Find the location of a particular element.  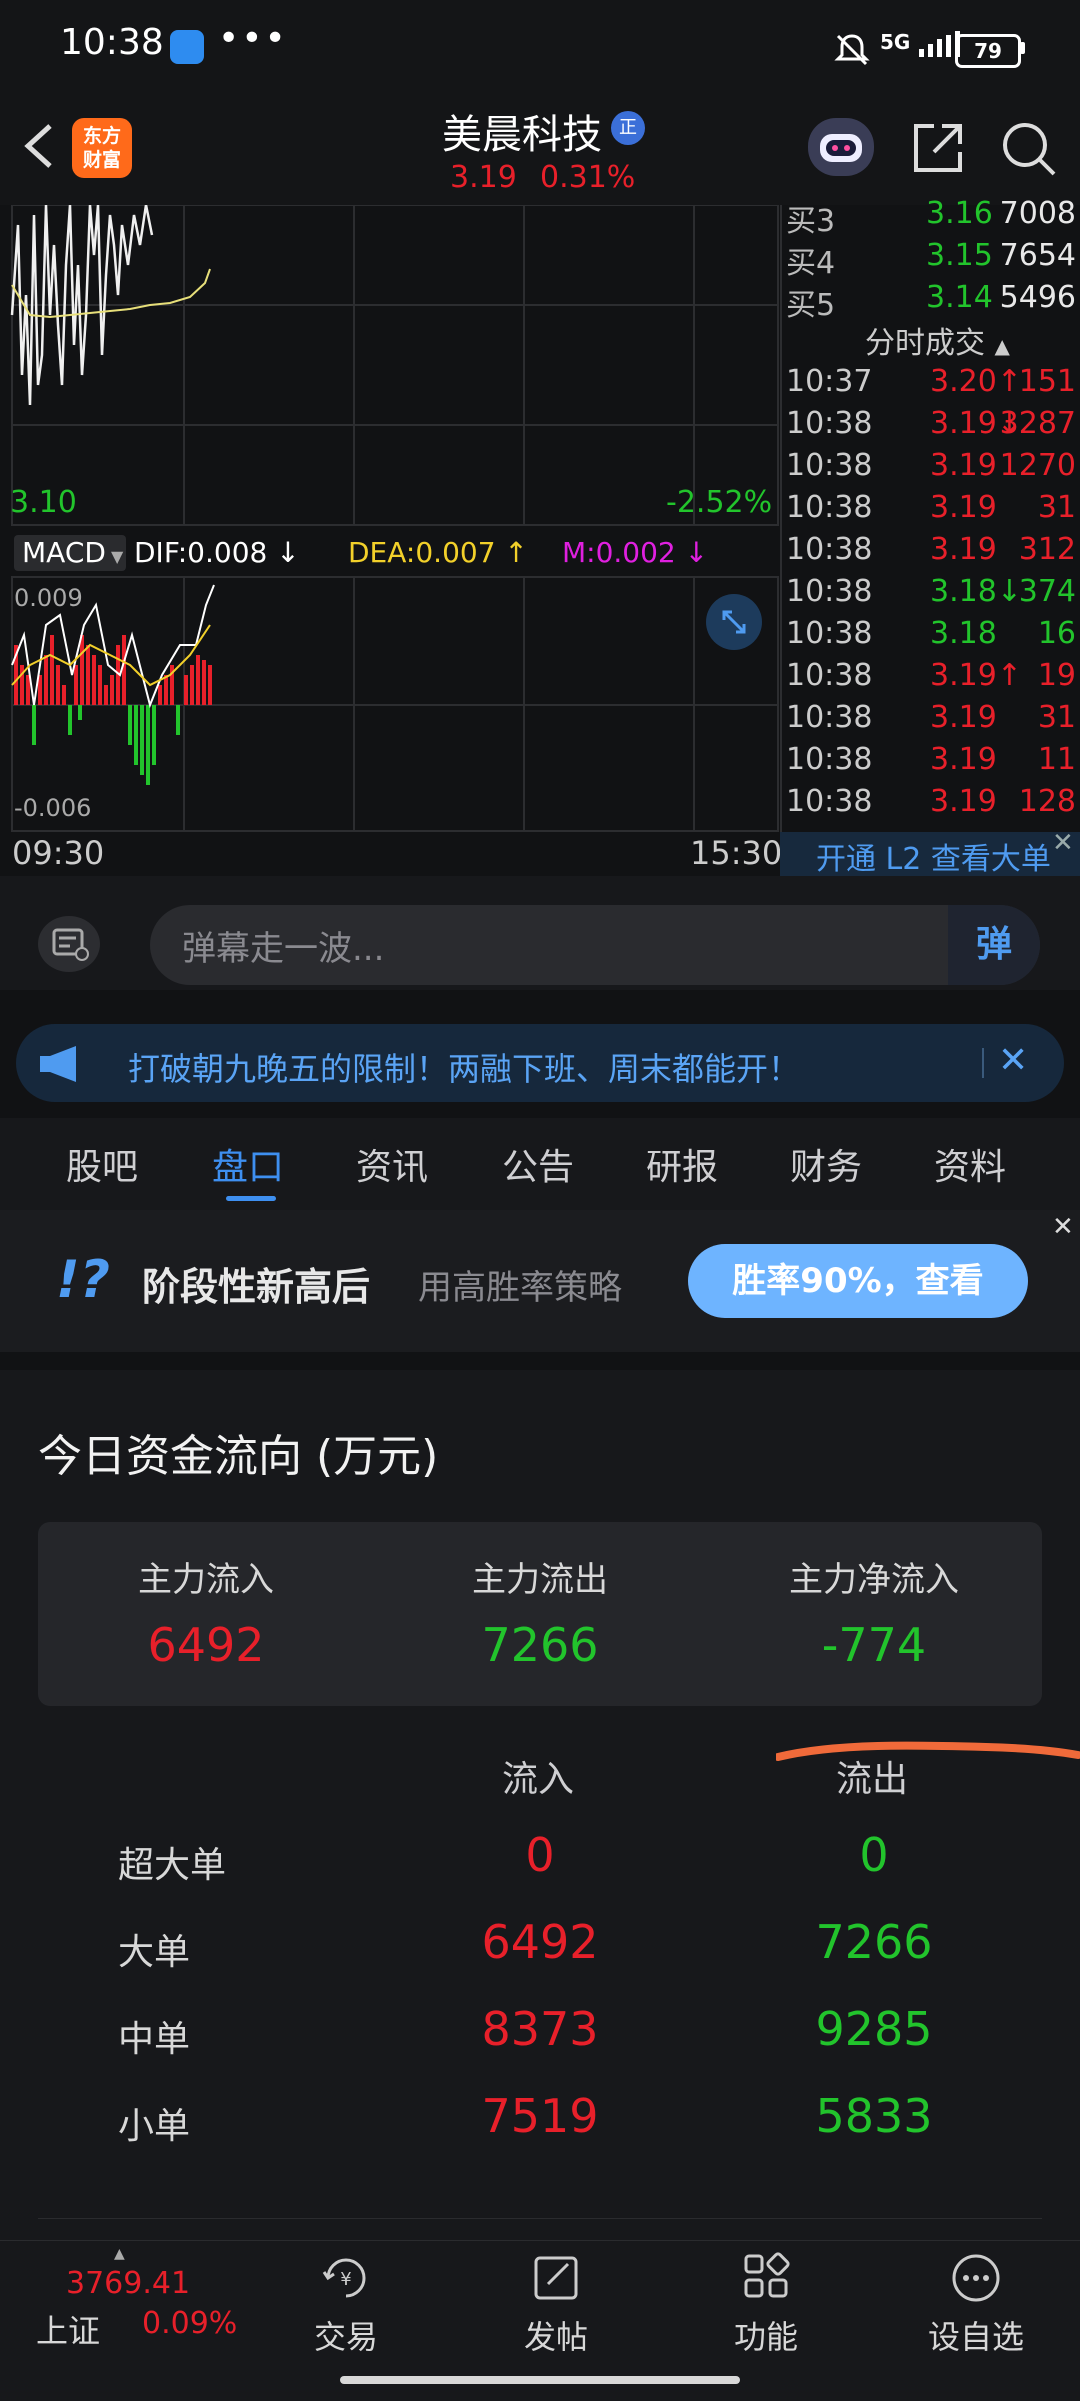

fund-flow-row-out: 0 is located at coordinates (874, 1855).